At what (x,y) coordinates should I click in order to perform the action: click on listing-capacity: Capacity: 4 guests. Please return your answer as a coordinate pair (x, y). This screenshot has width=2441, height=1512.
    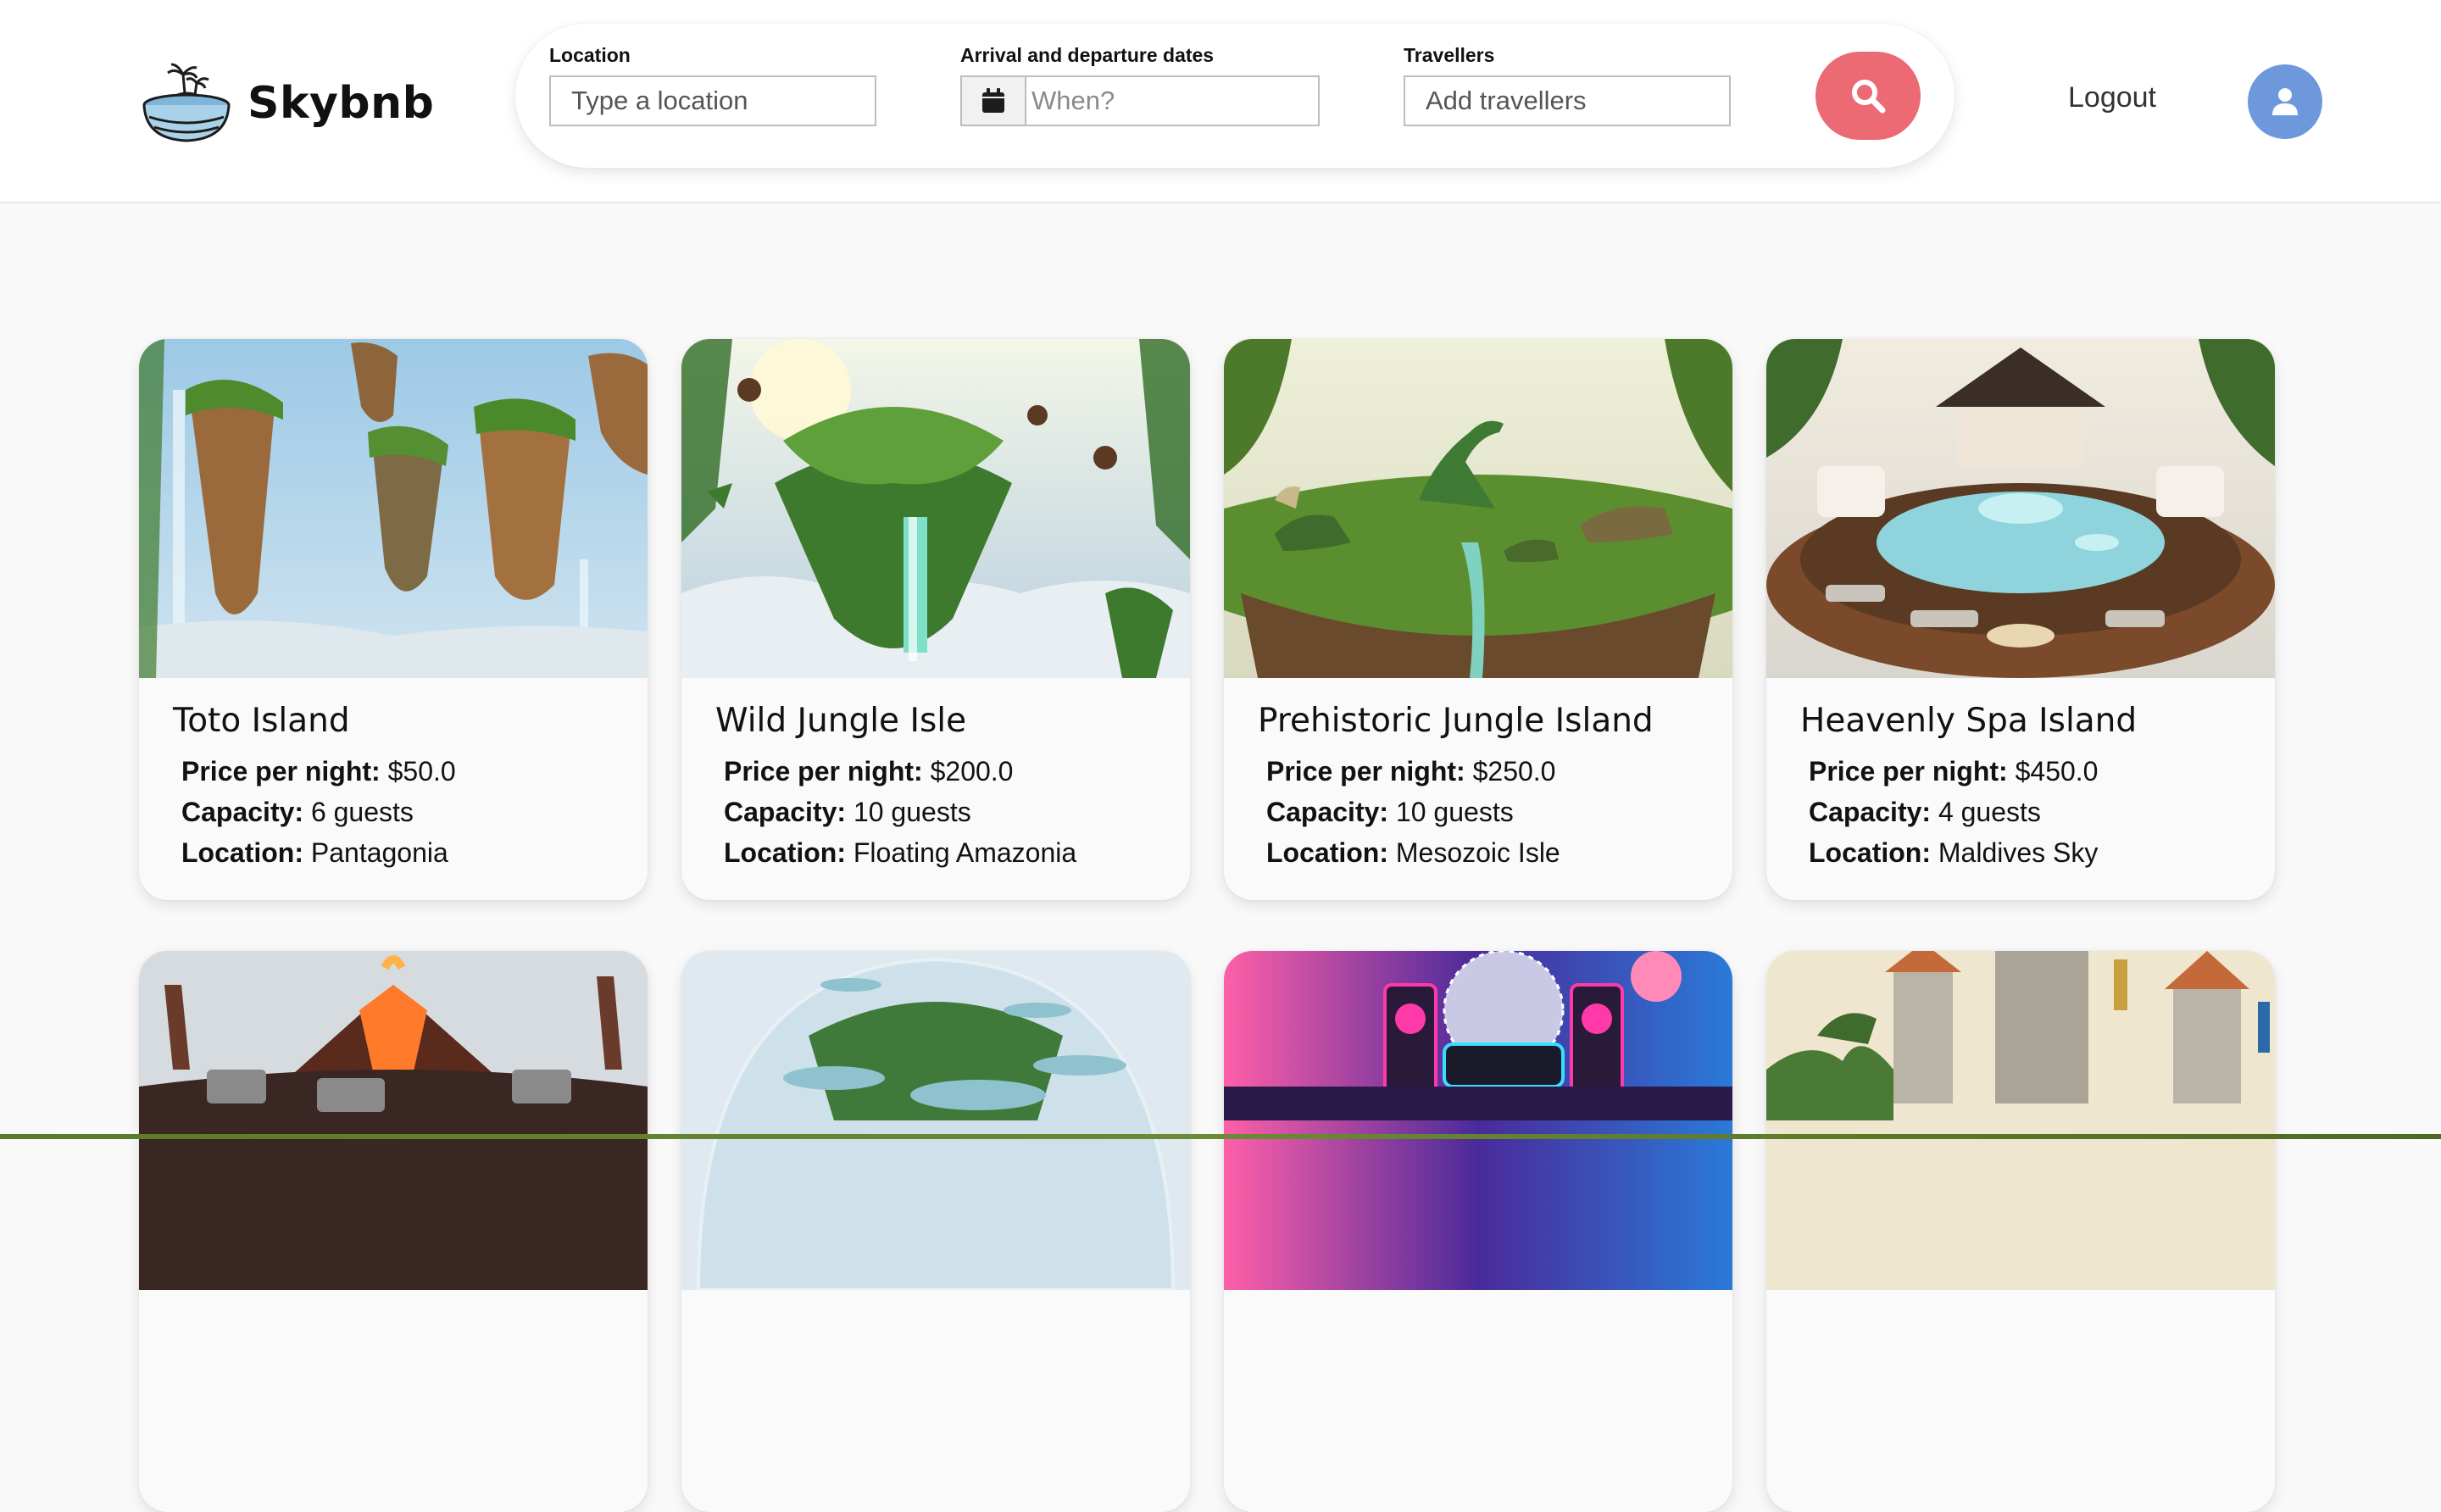
    Looking at the image, I should click on (1925, 813).